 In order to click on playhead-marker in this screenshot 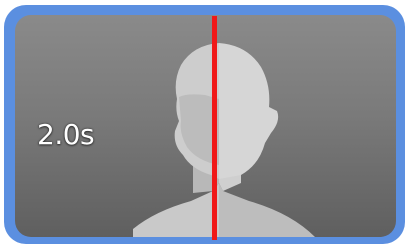, I will do `click(214, 128)`.